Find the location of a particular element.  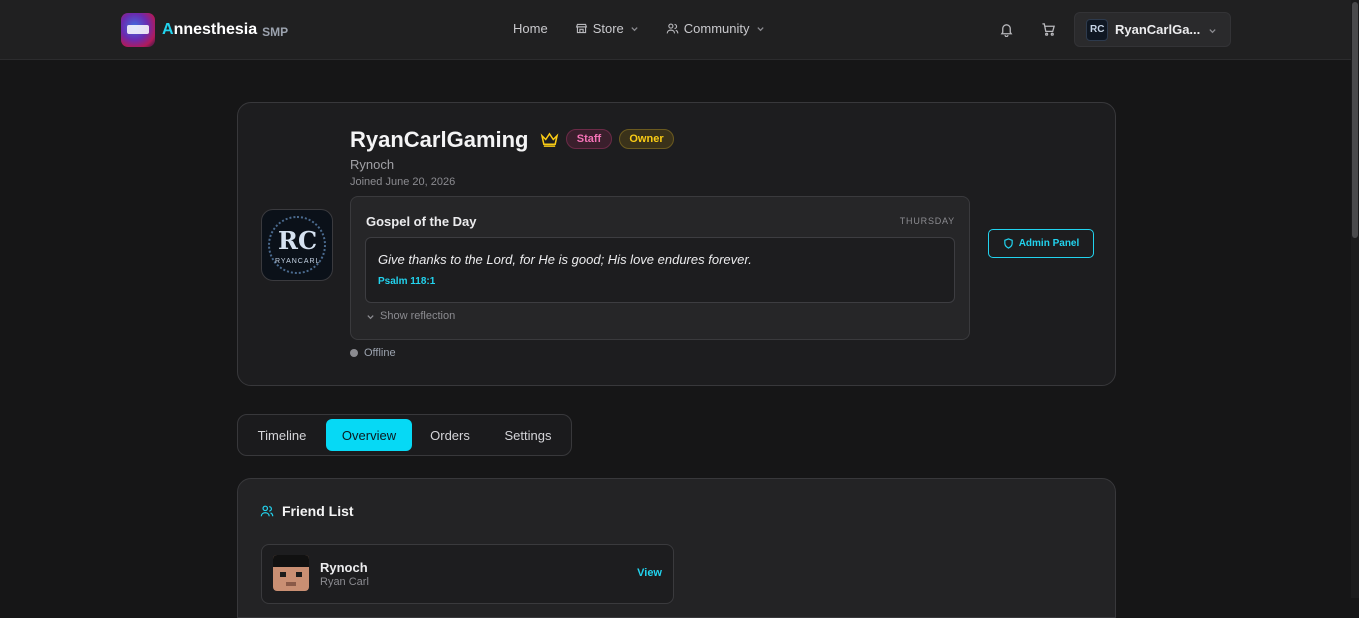

friend-list-header: Friend List is located at coordinates (307, 511).